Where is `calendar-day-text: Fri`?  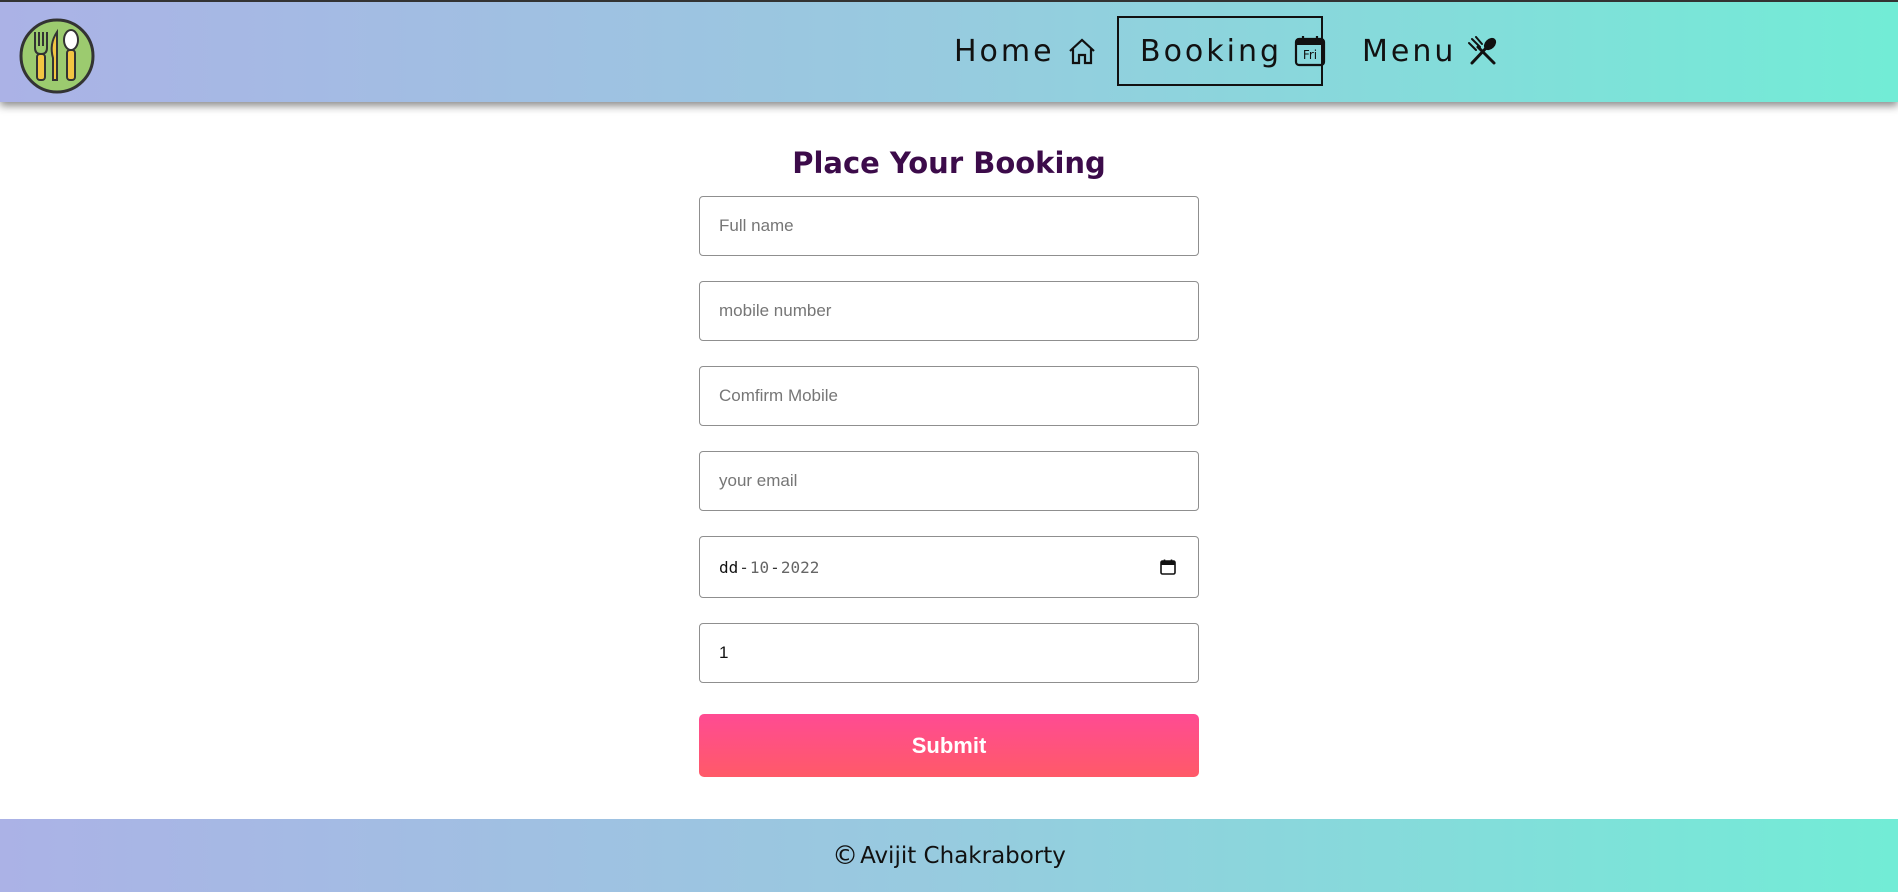
calendar-day-text: Fri is located at coordinates (1310, 55).